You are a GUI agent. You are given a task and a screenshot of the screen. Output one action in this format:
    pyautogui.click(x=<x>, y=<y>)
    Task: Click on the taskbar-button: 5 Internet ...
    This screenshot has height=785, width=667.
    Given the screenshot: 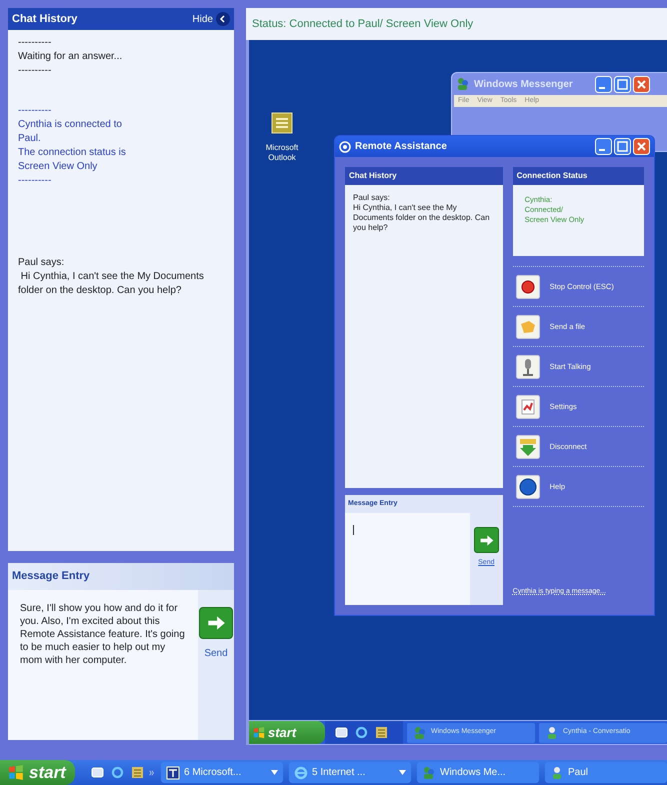 What is the action you would take?
    pyautogui.click(x=350, y=772)
    